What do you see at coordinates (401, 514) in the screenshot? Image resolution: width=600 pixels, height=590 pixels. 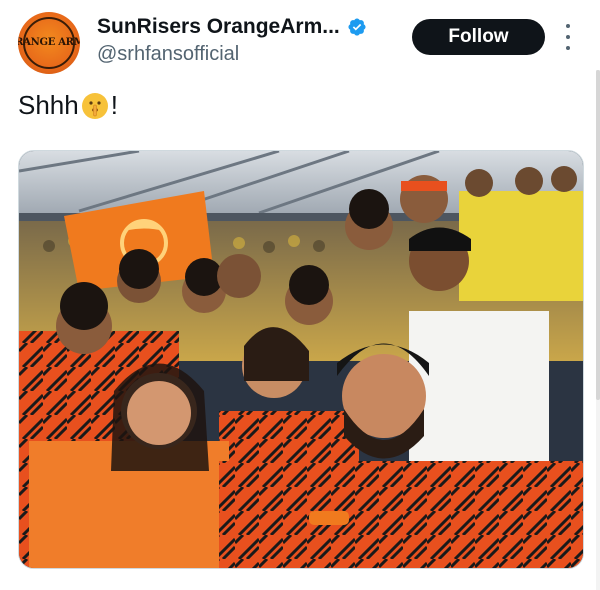 I see `fan-front-right` at bounding box center [401, 514].